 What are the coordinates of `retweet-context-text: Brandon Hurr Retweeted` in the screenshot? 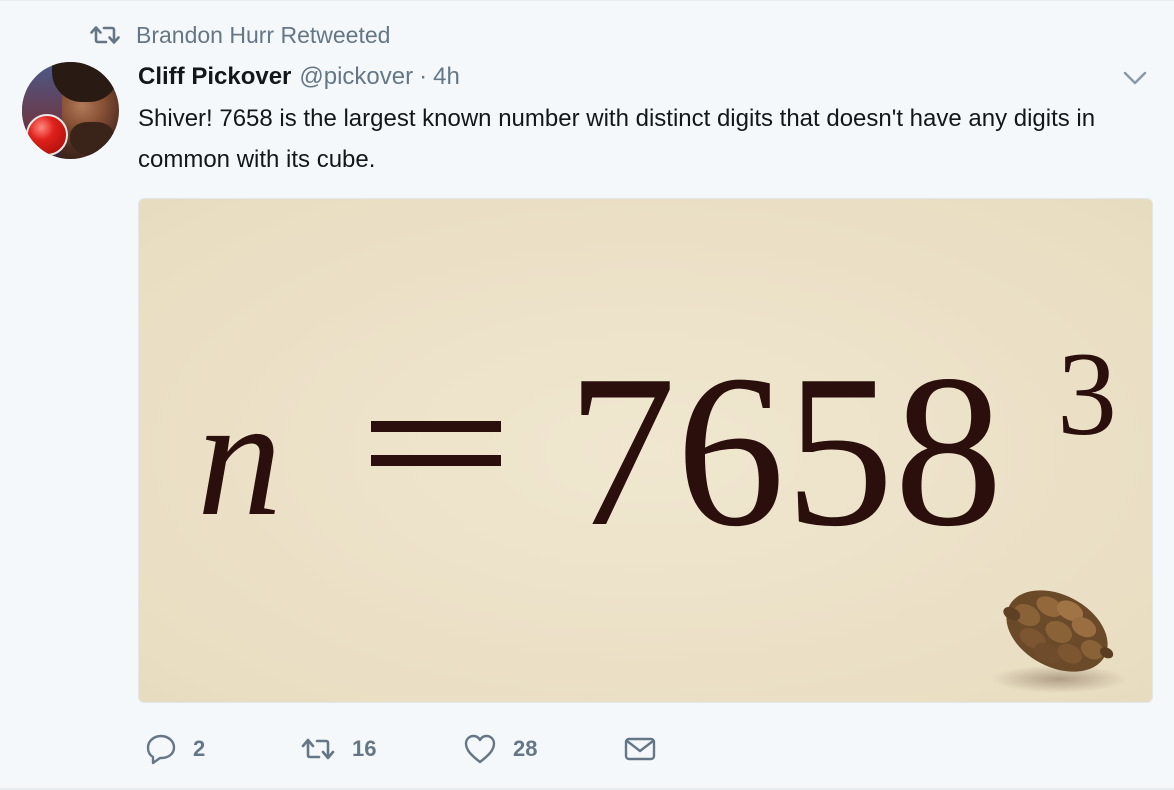 It's located at (263, 35).